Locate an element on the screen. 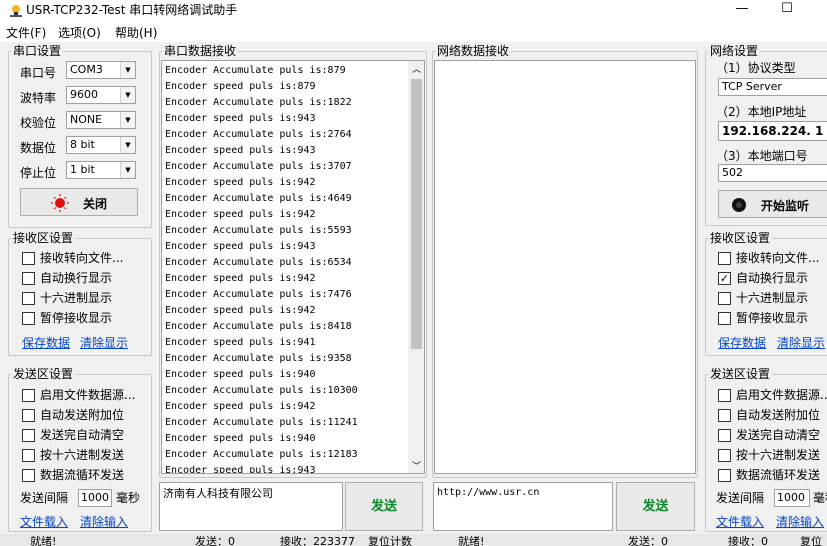 Image resolution: width=827 pixels, height=546 pixels. net-send-input: http://www.usr.cn is located at coordinates (523, 506).